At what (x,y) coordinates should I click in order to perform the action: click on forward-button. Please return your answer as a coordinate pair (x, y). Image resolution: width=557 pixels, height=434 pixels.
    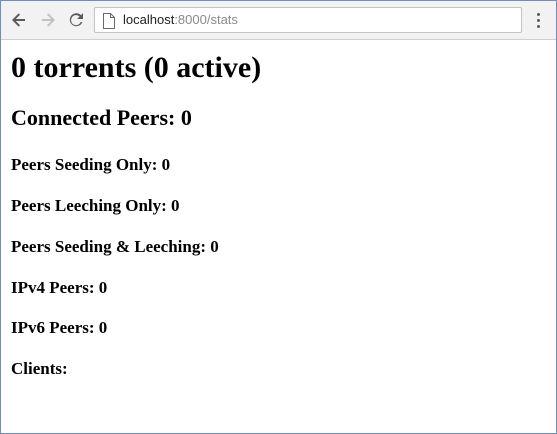
    Looking at the image, I should click on (48, 20).